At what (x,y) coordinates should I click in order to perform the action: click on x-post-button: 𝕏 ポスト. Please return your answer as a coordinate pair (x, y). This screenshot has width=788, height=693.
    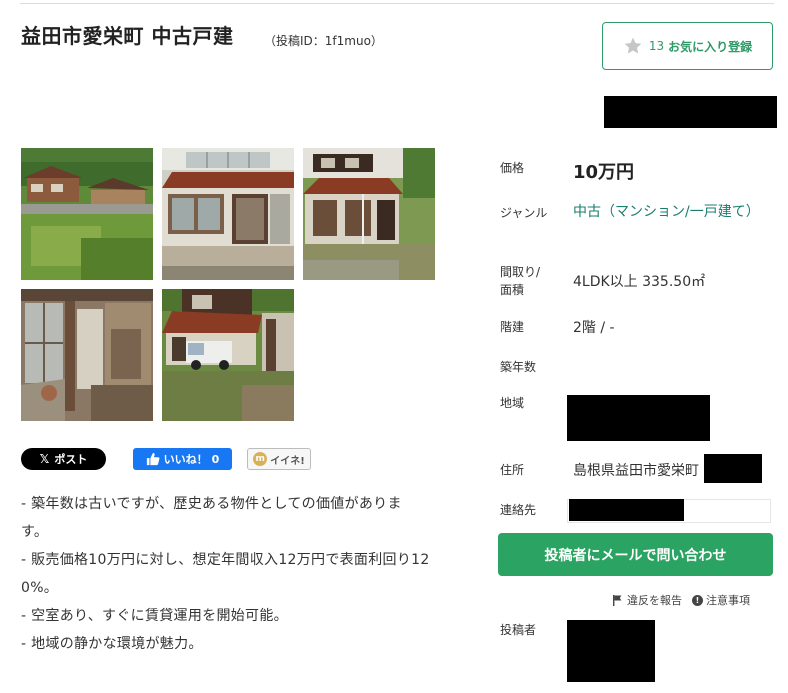
    Looking at the image, I should click on (63, 459).